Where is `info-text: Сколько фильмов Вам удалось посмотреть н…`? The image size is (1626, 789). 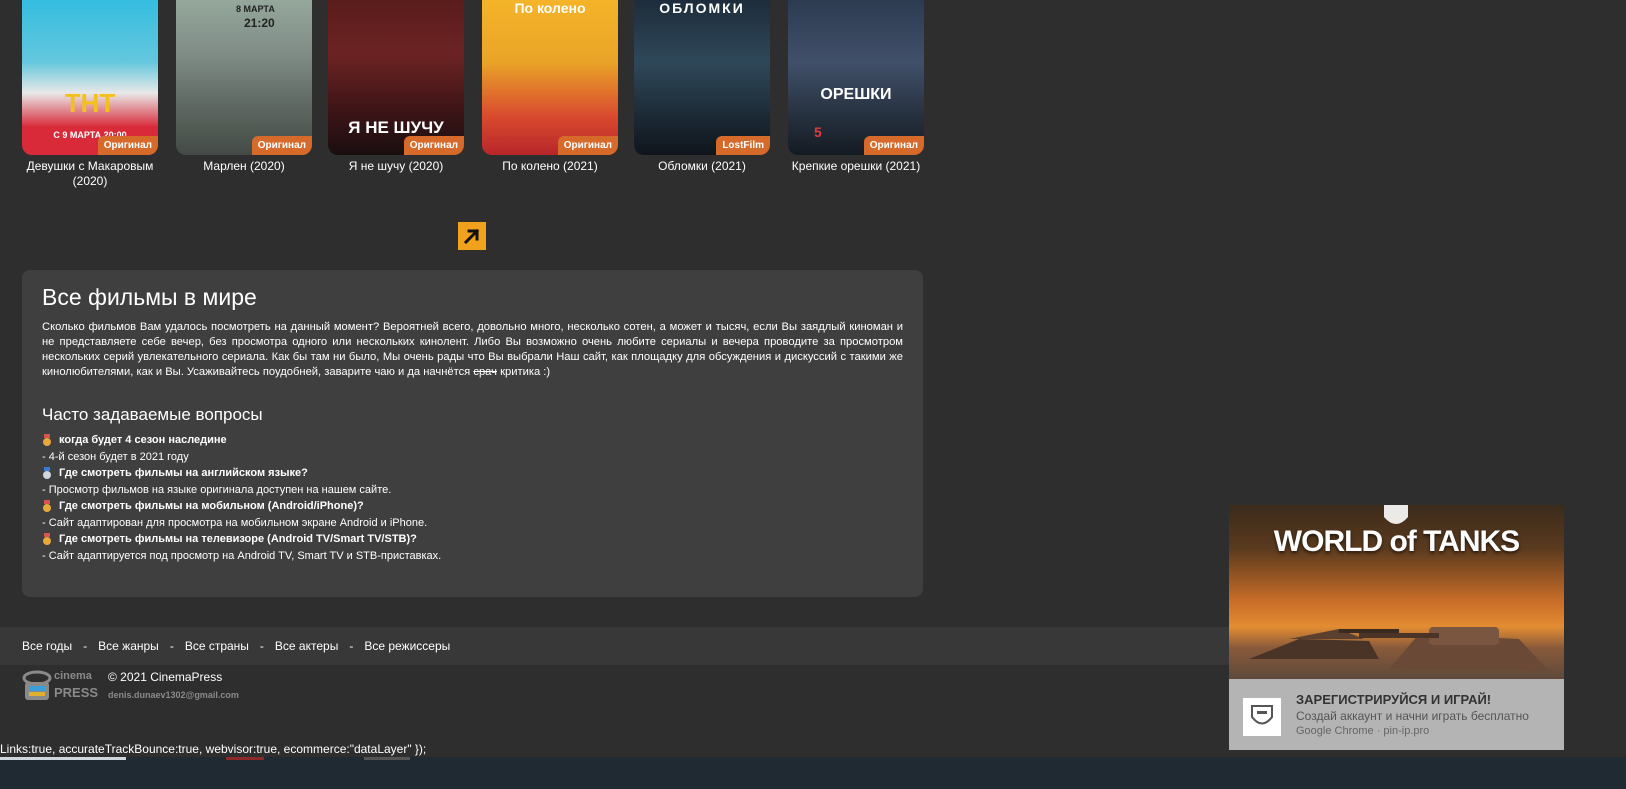
info-text: Сколько фильмов Вам удалось посмотреть н… is located at coordinates (472, 350).